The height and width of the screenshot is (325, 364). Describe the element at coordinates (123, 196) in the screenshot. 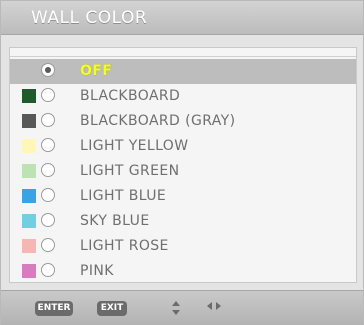

I see `option-label: LIGHT BLUE` at that location.